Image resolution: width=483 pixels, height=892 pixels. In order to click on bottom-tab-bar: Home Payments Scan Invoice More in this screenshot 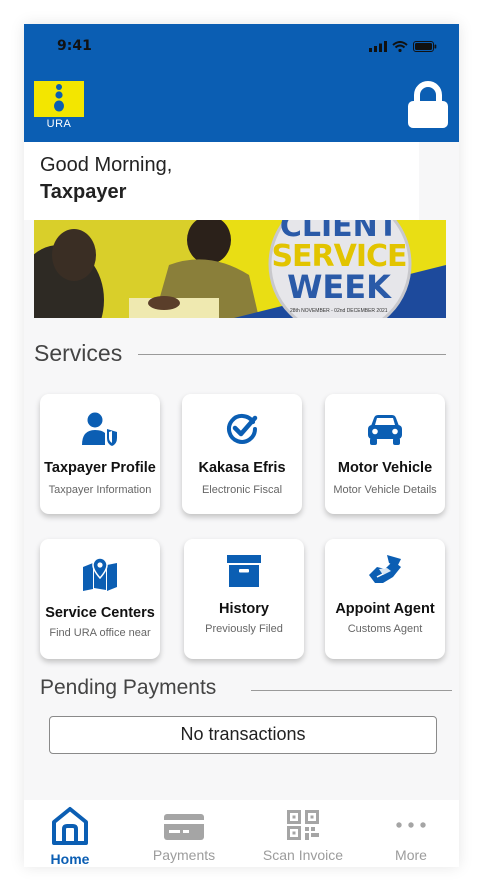, I will do `click(241, 833)`.